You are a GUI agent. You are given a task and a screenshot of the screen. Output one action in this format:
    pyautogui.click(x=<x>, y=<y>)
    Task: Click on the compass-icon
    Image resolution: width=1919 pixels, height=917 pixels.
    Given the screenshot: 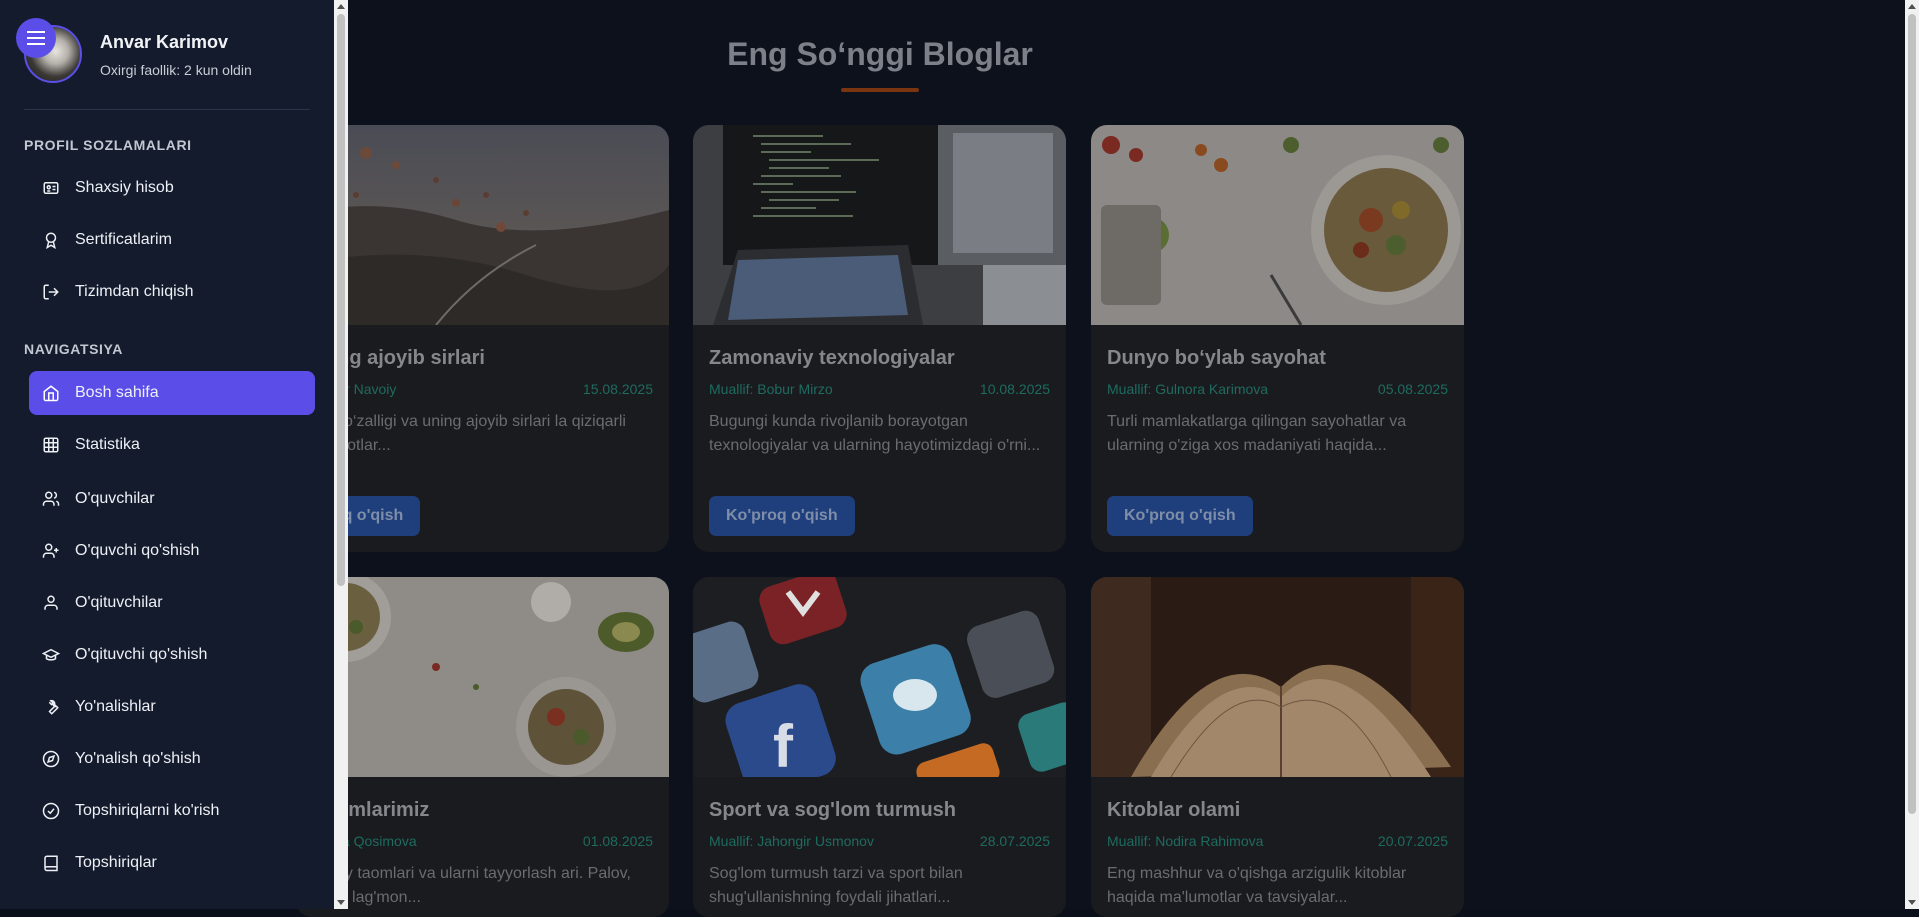 What is the action you would take?
    pyautogui.click(x=51, y=759)
    